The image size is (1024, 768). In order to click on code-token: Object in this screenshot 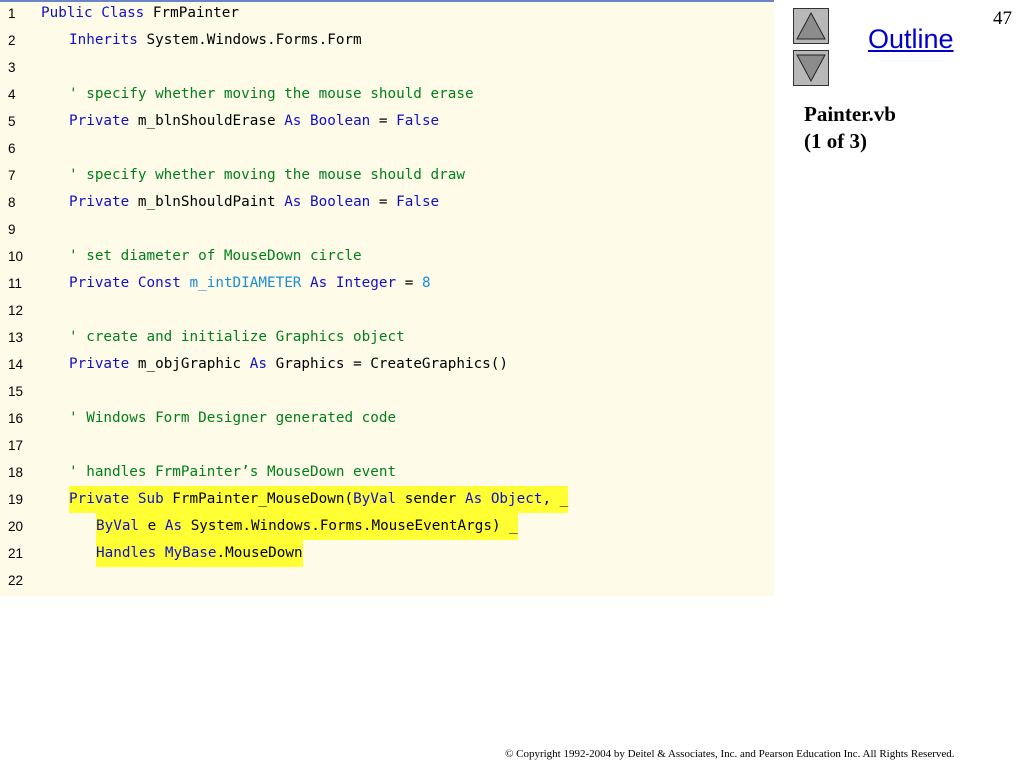, I will do `click(516, 499)`.